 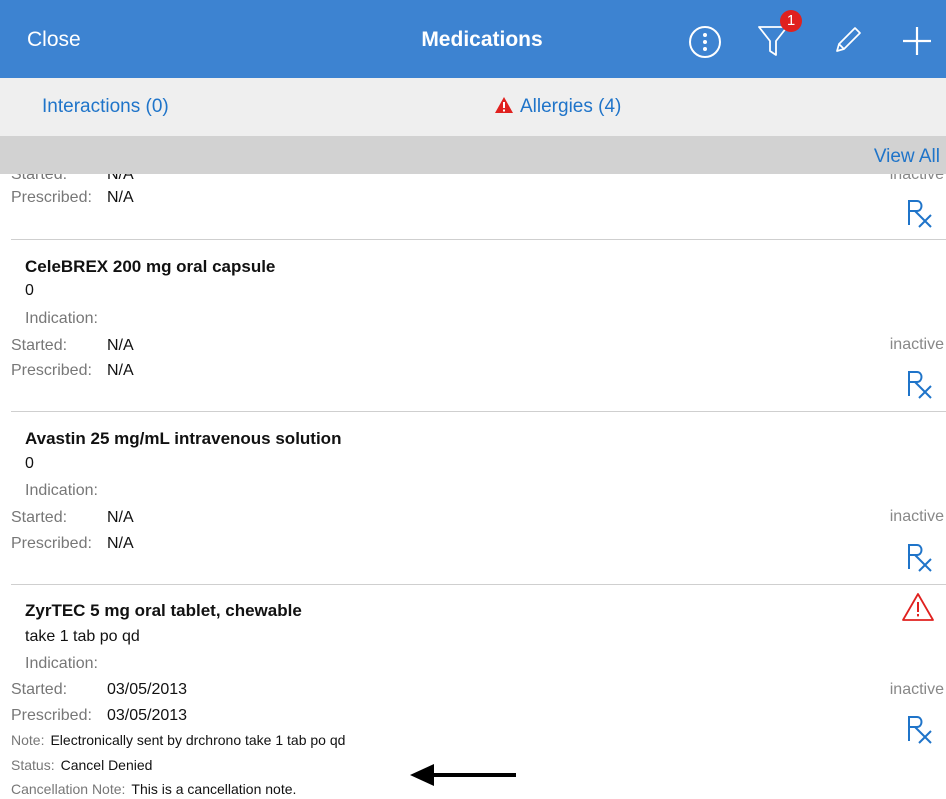 I want to click on view-all-link: View All, so click(x=907, y=157).